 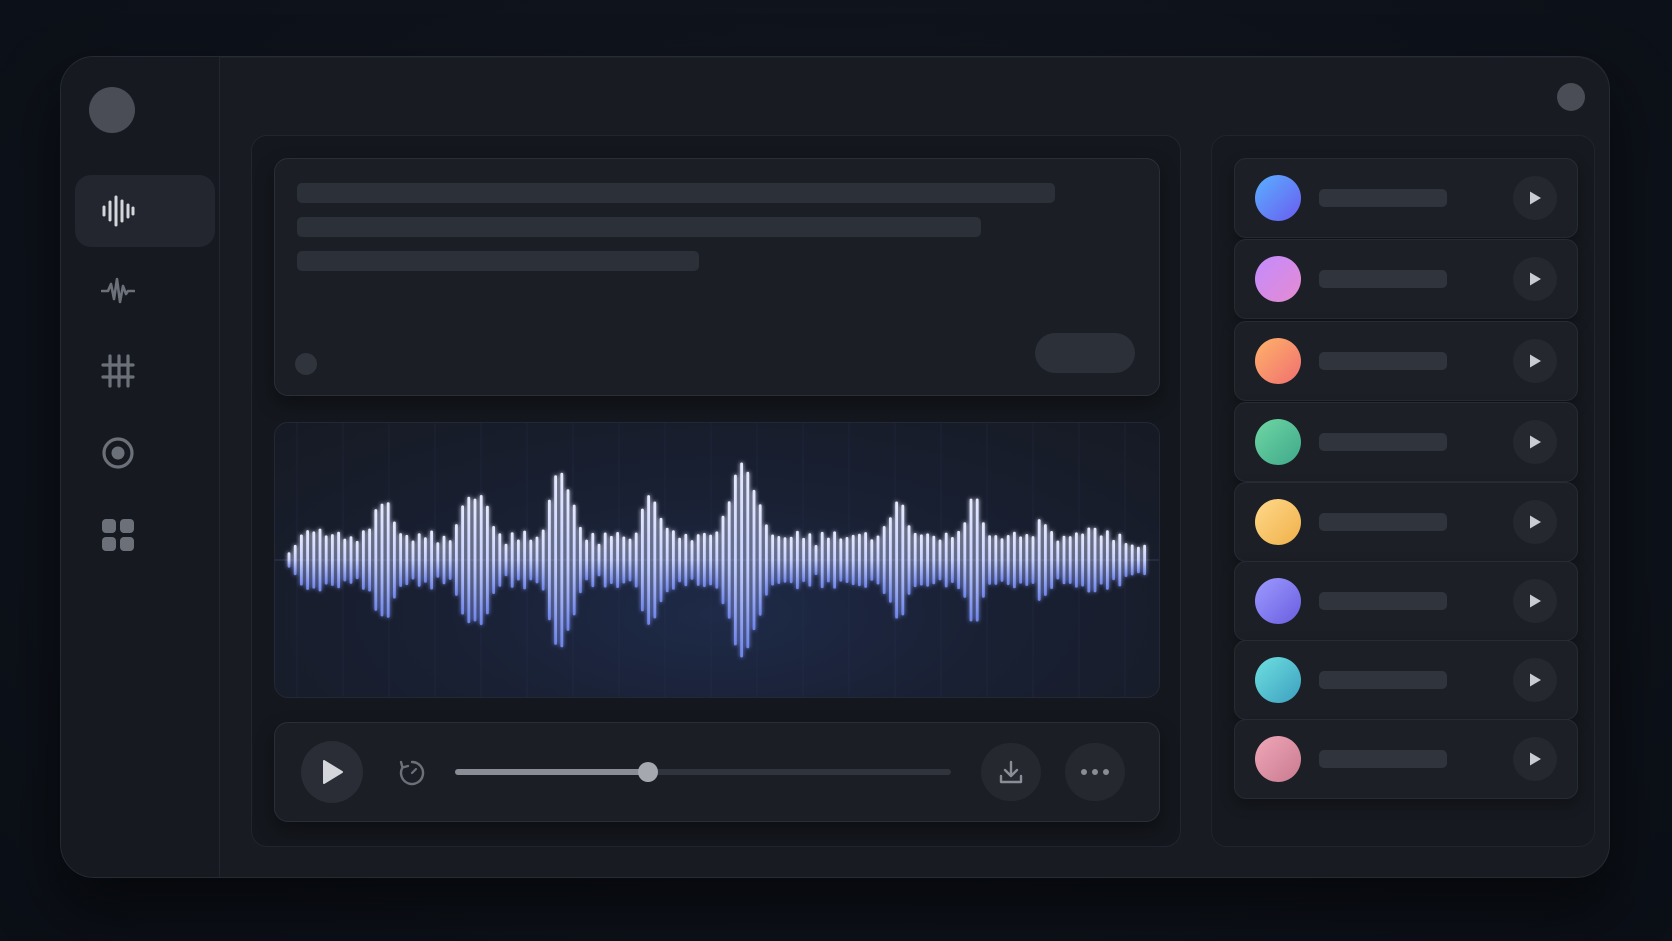 I want to click on window-status-dot, so click(x=1571, y=97).